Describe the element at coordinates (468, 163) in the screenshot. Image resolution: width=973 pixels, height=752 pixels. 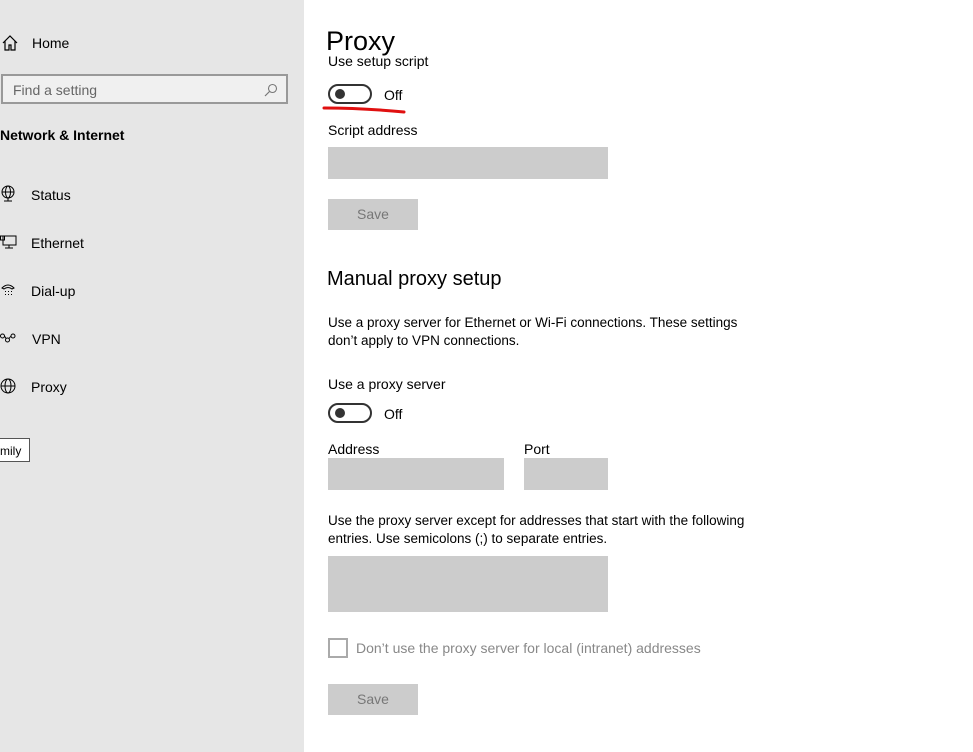
I see `script-address-input` at that location.